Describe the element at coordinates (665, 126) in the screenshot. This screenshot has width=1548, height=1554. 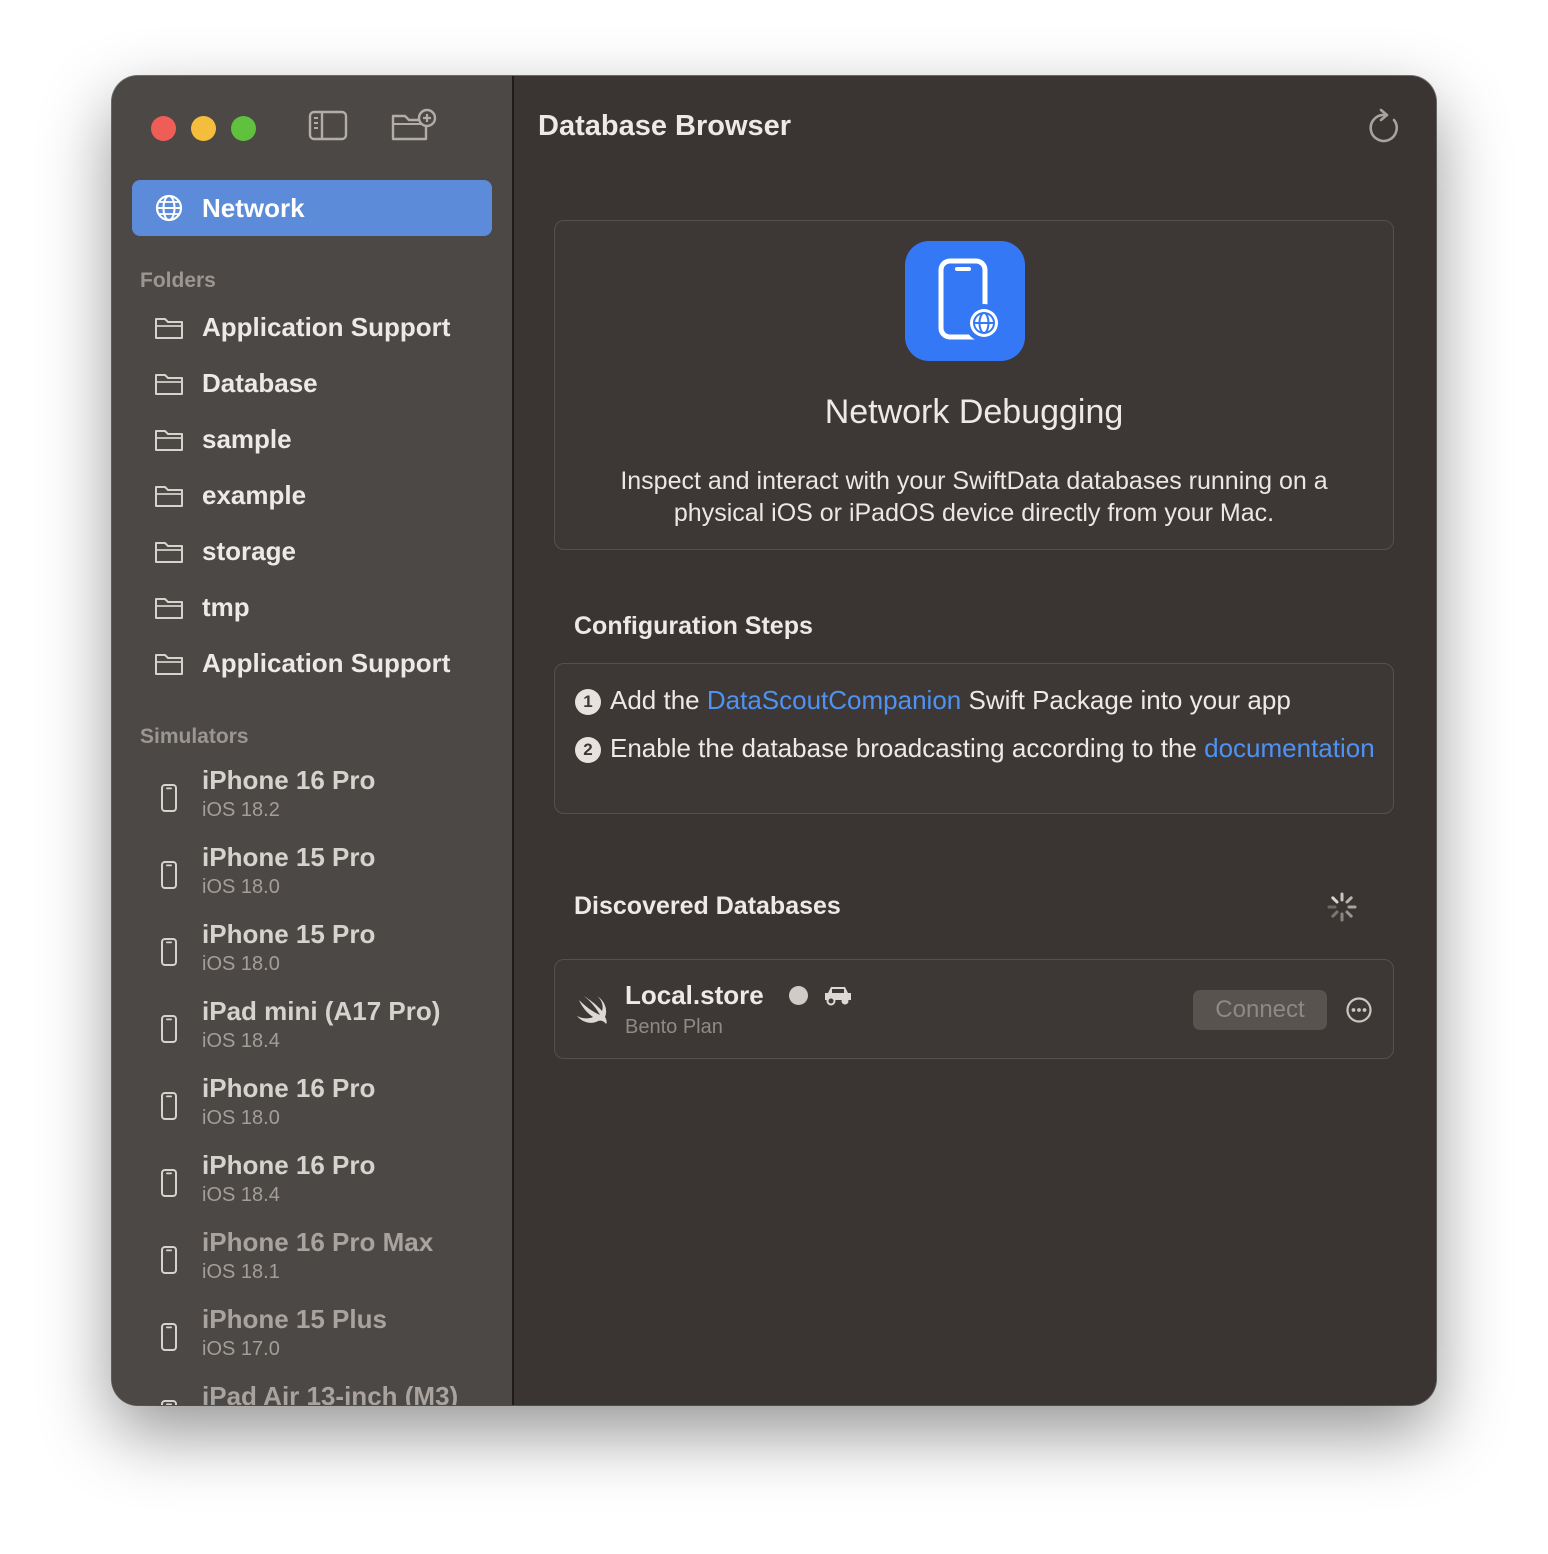
I see `page-title: Database Browser` at that location.